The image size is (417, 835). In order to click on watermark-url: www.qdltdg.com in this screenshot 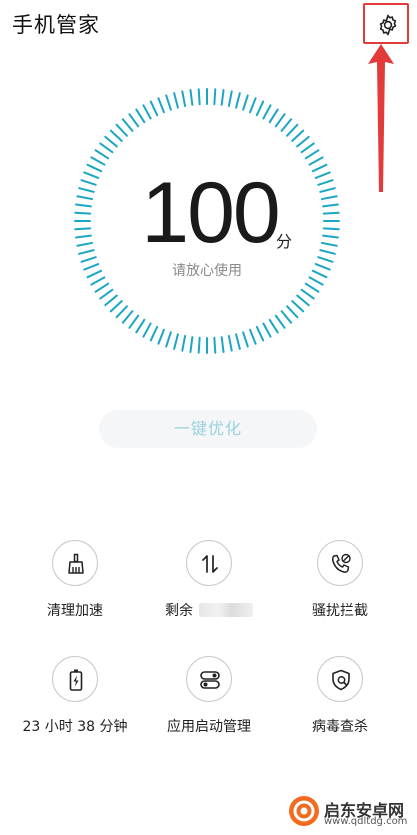, I will do `click(366, 821)`.